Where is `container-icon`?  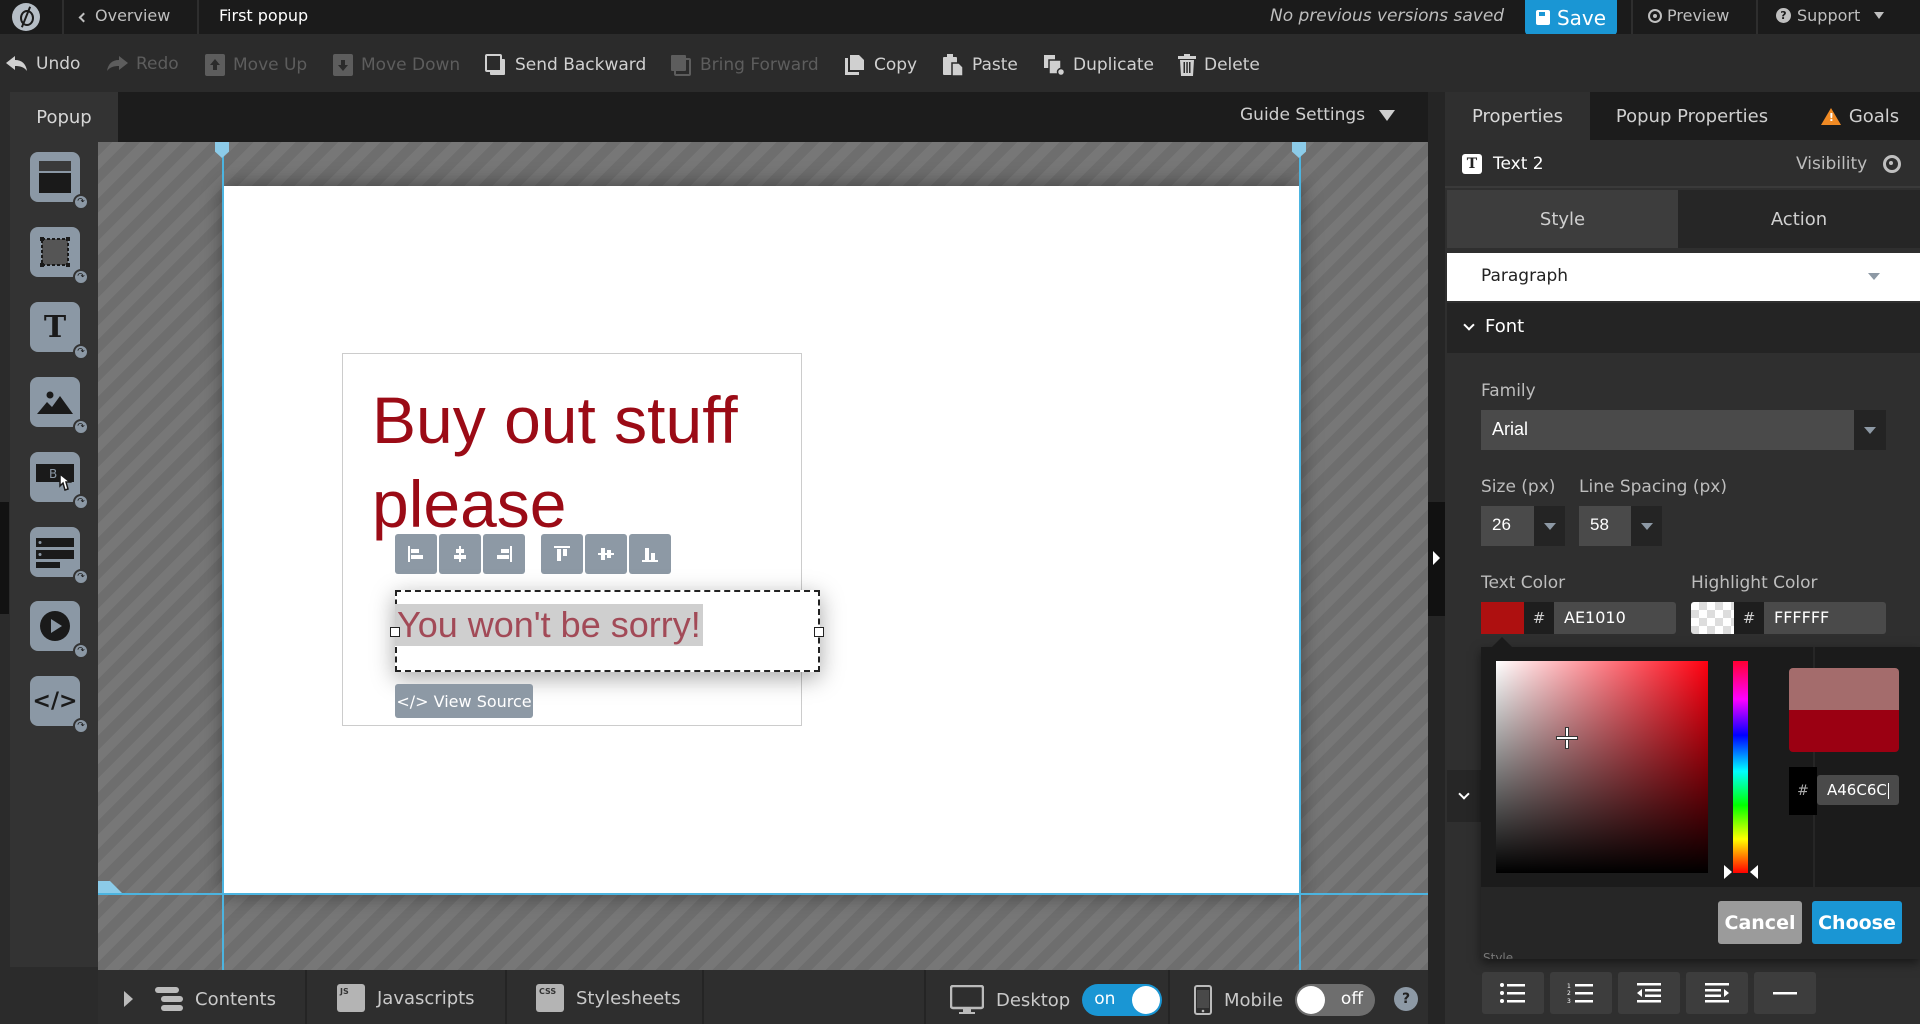 container-icon is located at coordinates (55, 177).